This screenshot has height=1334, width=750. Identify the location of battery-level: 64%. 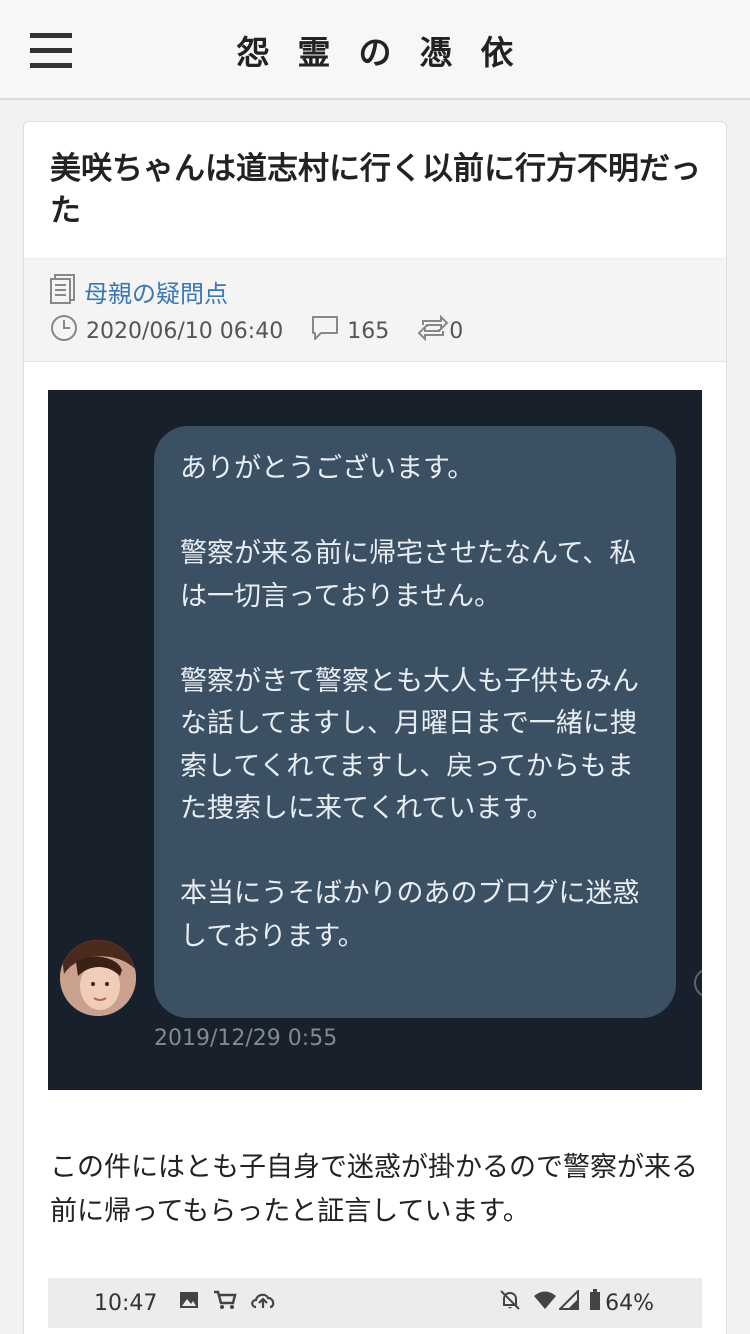
(629, 1303).